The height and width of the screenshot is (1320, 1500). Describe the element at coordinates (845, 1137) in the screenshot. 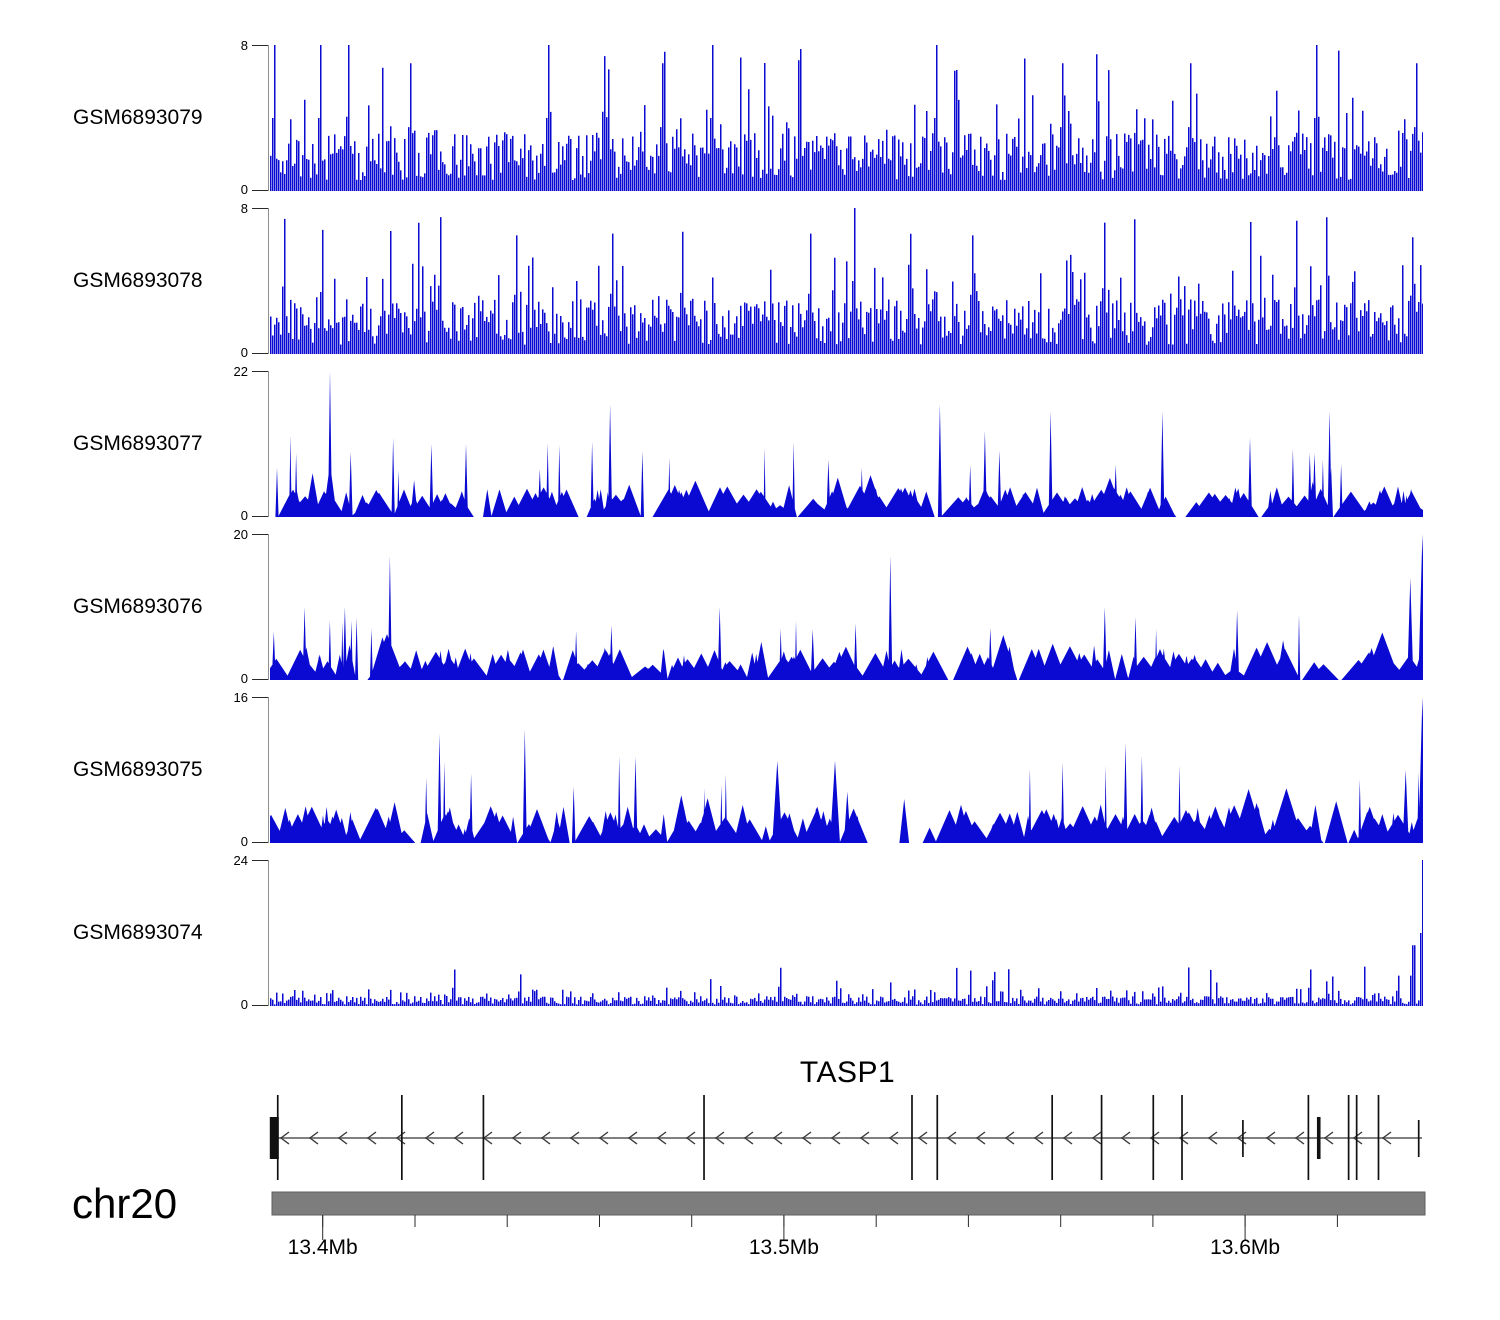

I see `gene-model` at that location.